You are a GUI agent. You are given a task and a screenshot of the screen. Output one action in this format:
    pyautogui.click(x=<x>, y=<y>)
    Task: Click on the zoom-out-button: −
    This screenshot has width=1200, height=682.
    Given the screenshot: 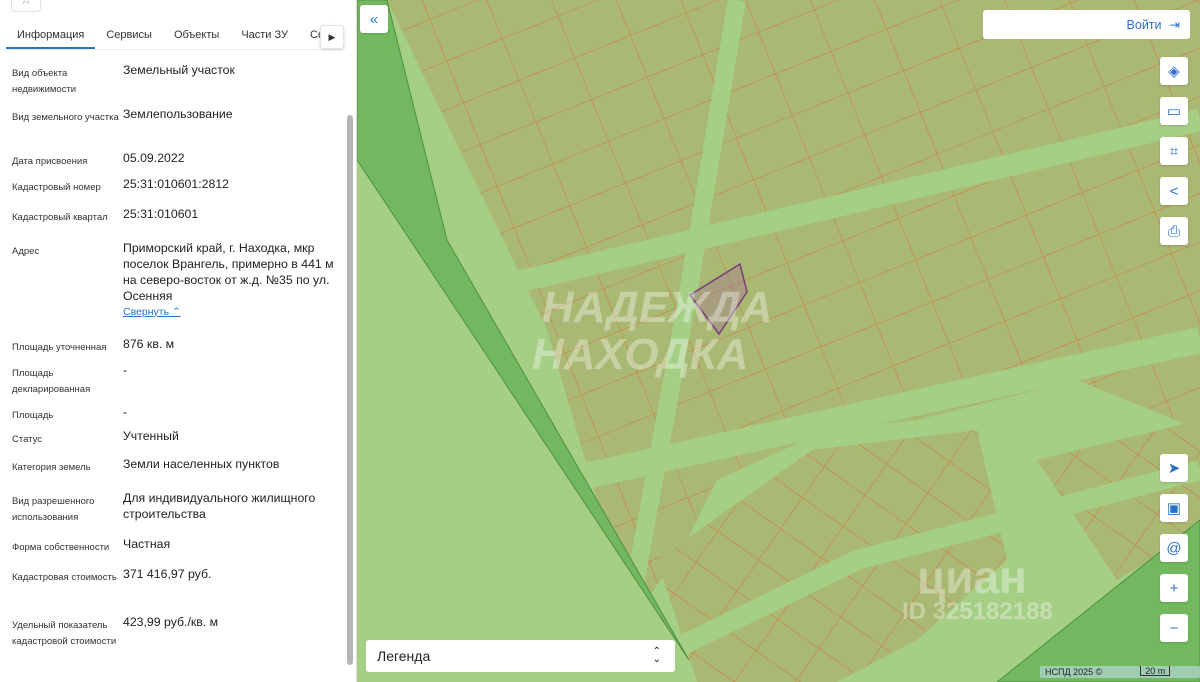 What is the action you would take?
    pyautogui.click(x=1174, y=628)
    